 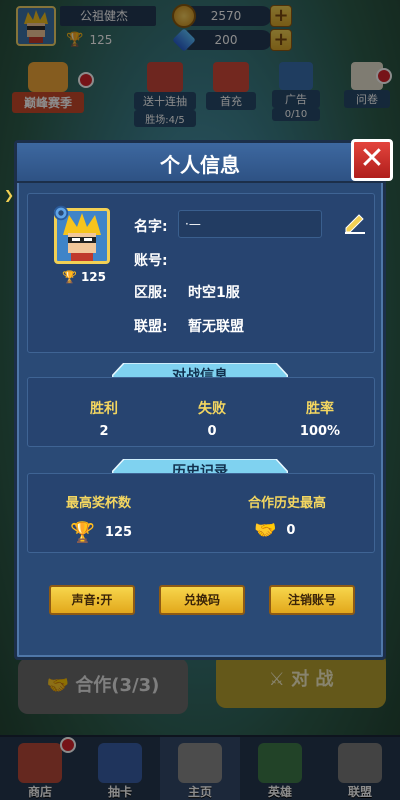 I want to click on wins-header: 胜利, so click(x=104, y=409).